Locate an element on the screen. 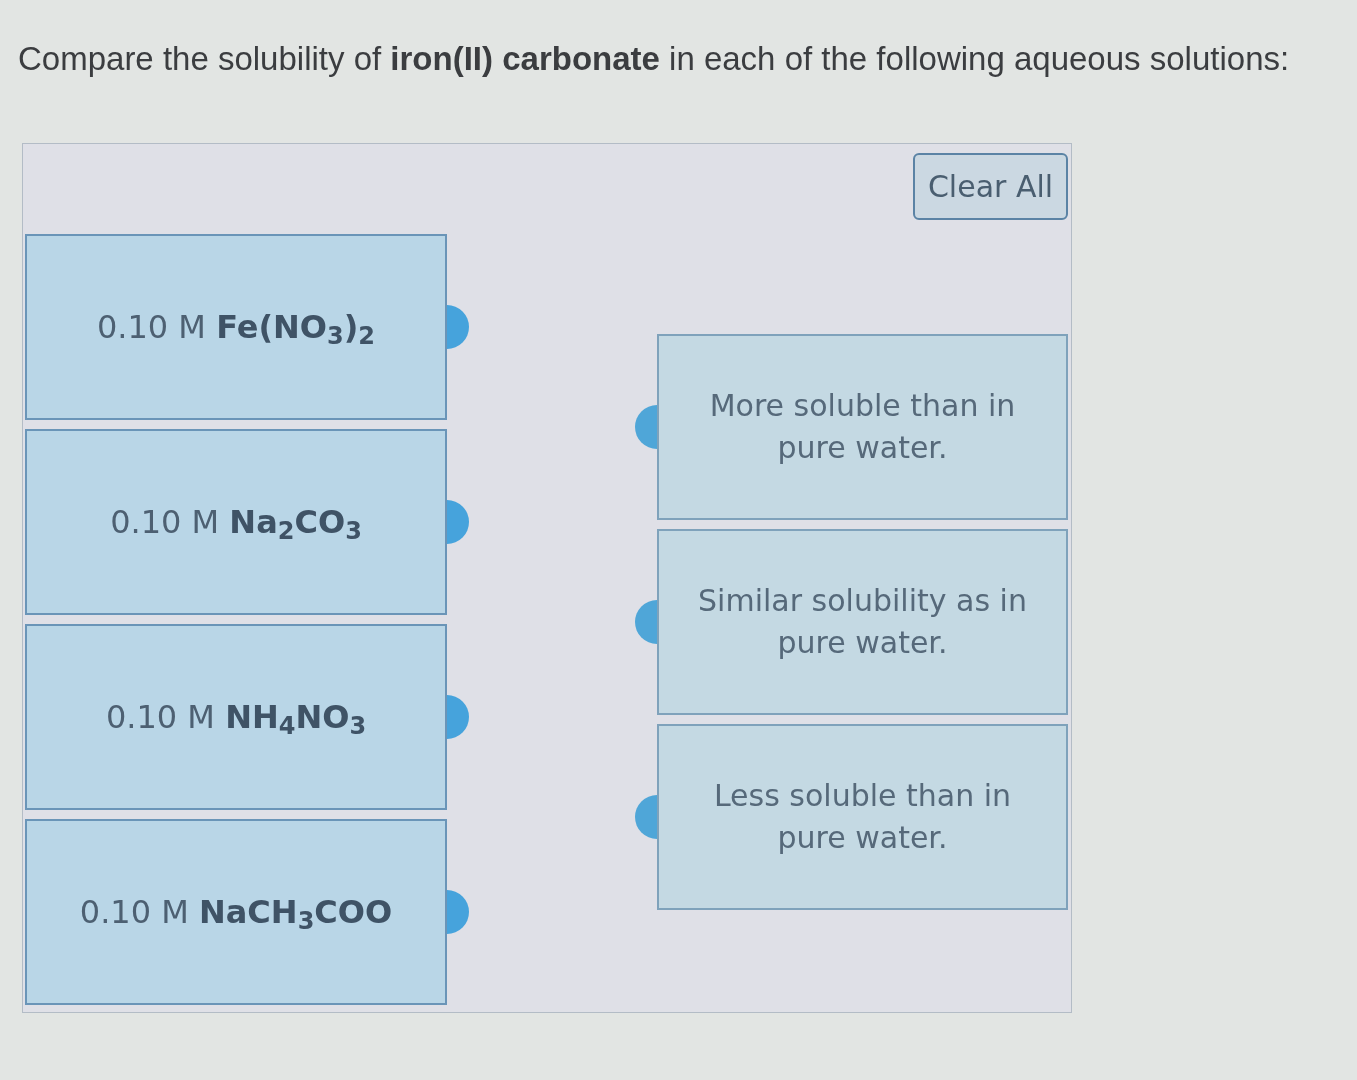  solution-card: 0.10 M Na$_{2}$CO$_{3}$ is located at coordinates (236, 522).